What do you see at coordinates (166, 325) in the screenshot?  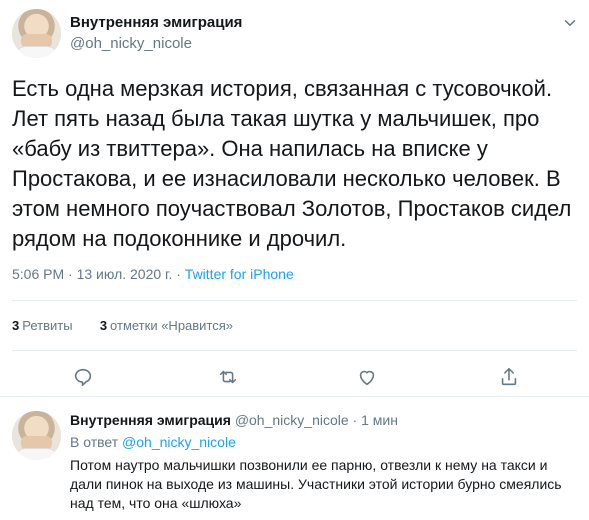 I see `likes-stat: 3 отметки «Нравится»` at bounding box center [166, 325].